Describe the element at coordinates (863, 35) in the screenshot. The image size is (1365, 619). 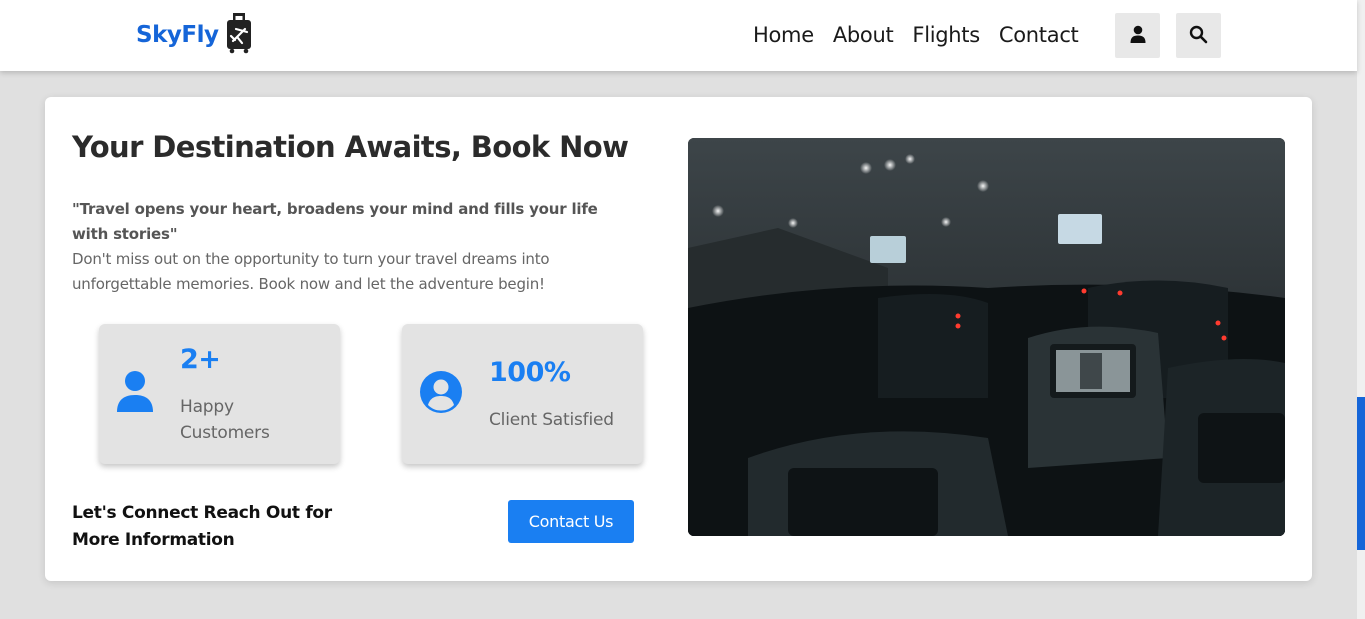
I see `nav-about: About` at that location.